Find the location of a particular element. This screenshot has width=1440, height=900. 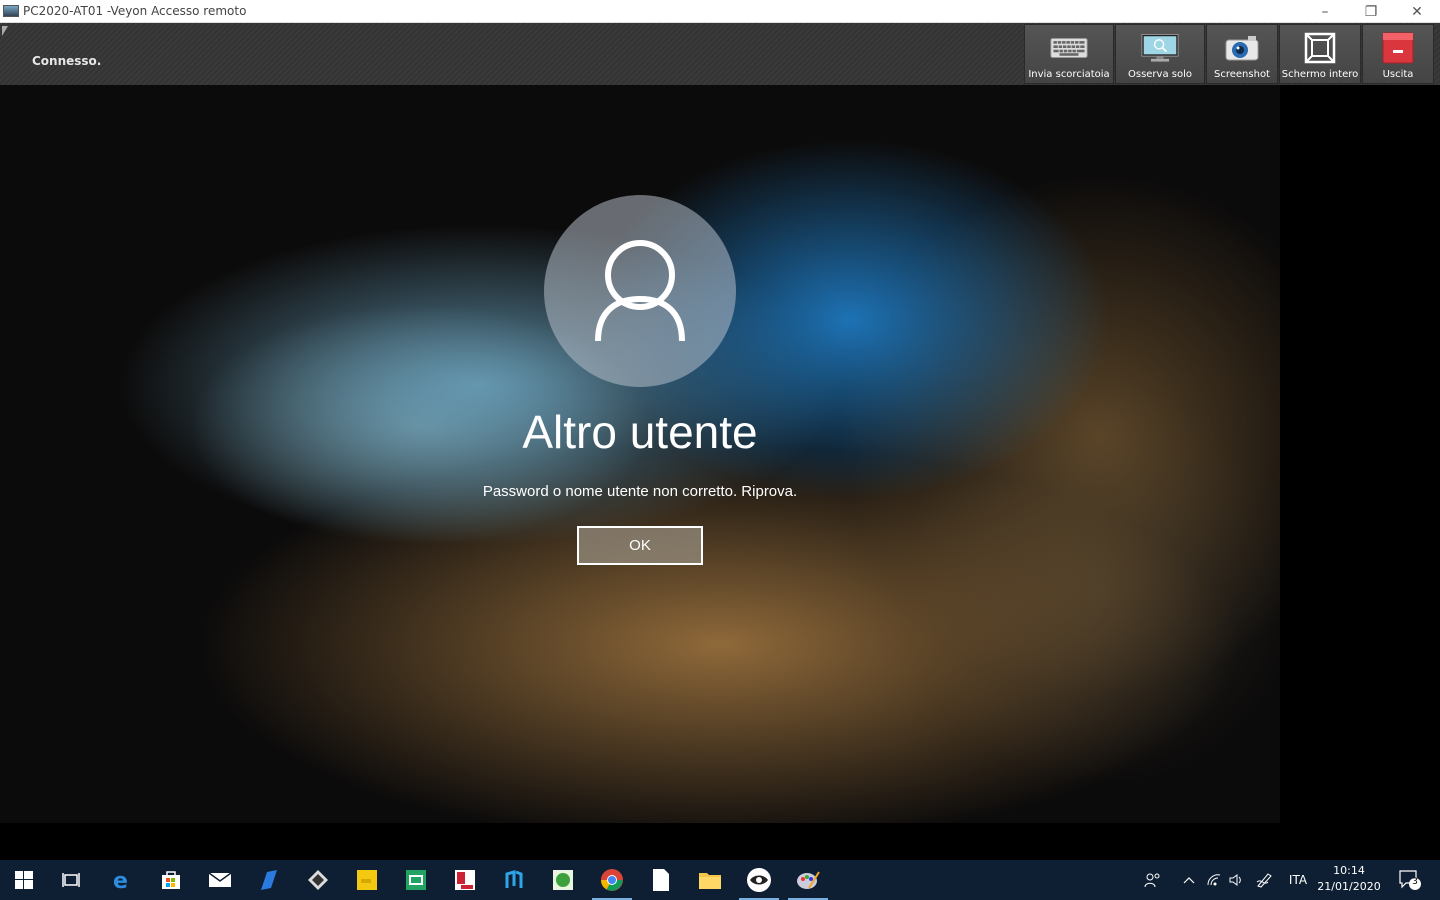

minimize-button: – is located at coordinates (1325, 11).